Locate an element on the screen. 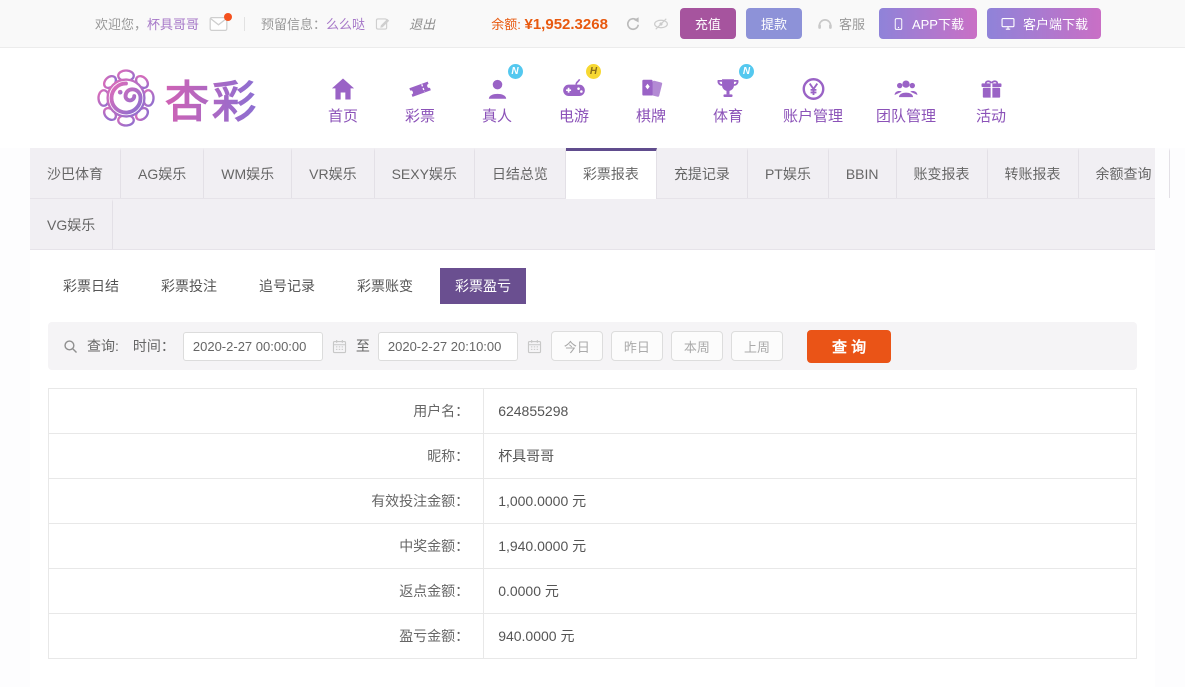 This screenshot has height=687, width=1185. quick-this-week-button: 本周 is located at coordinates (696, 346).